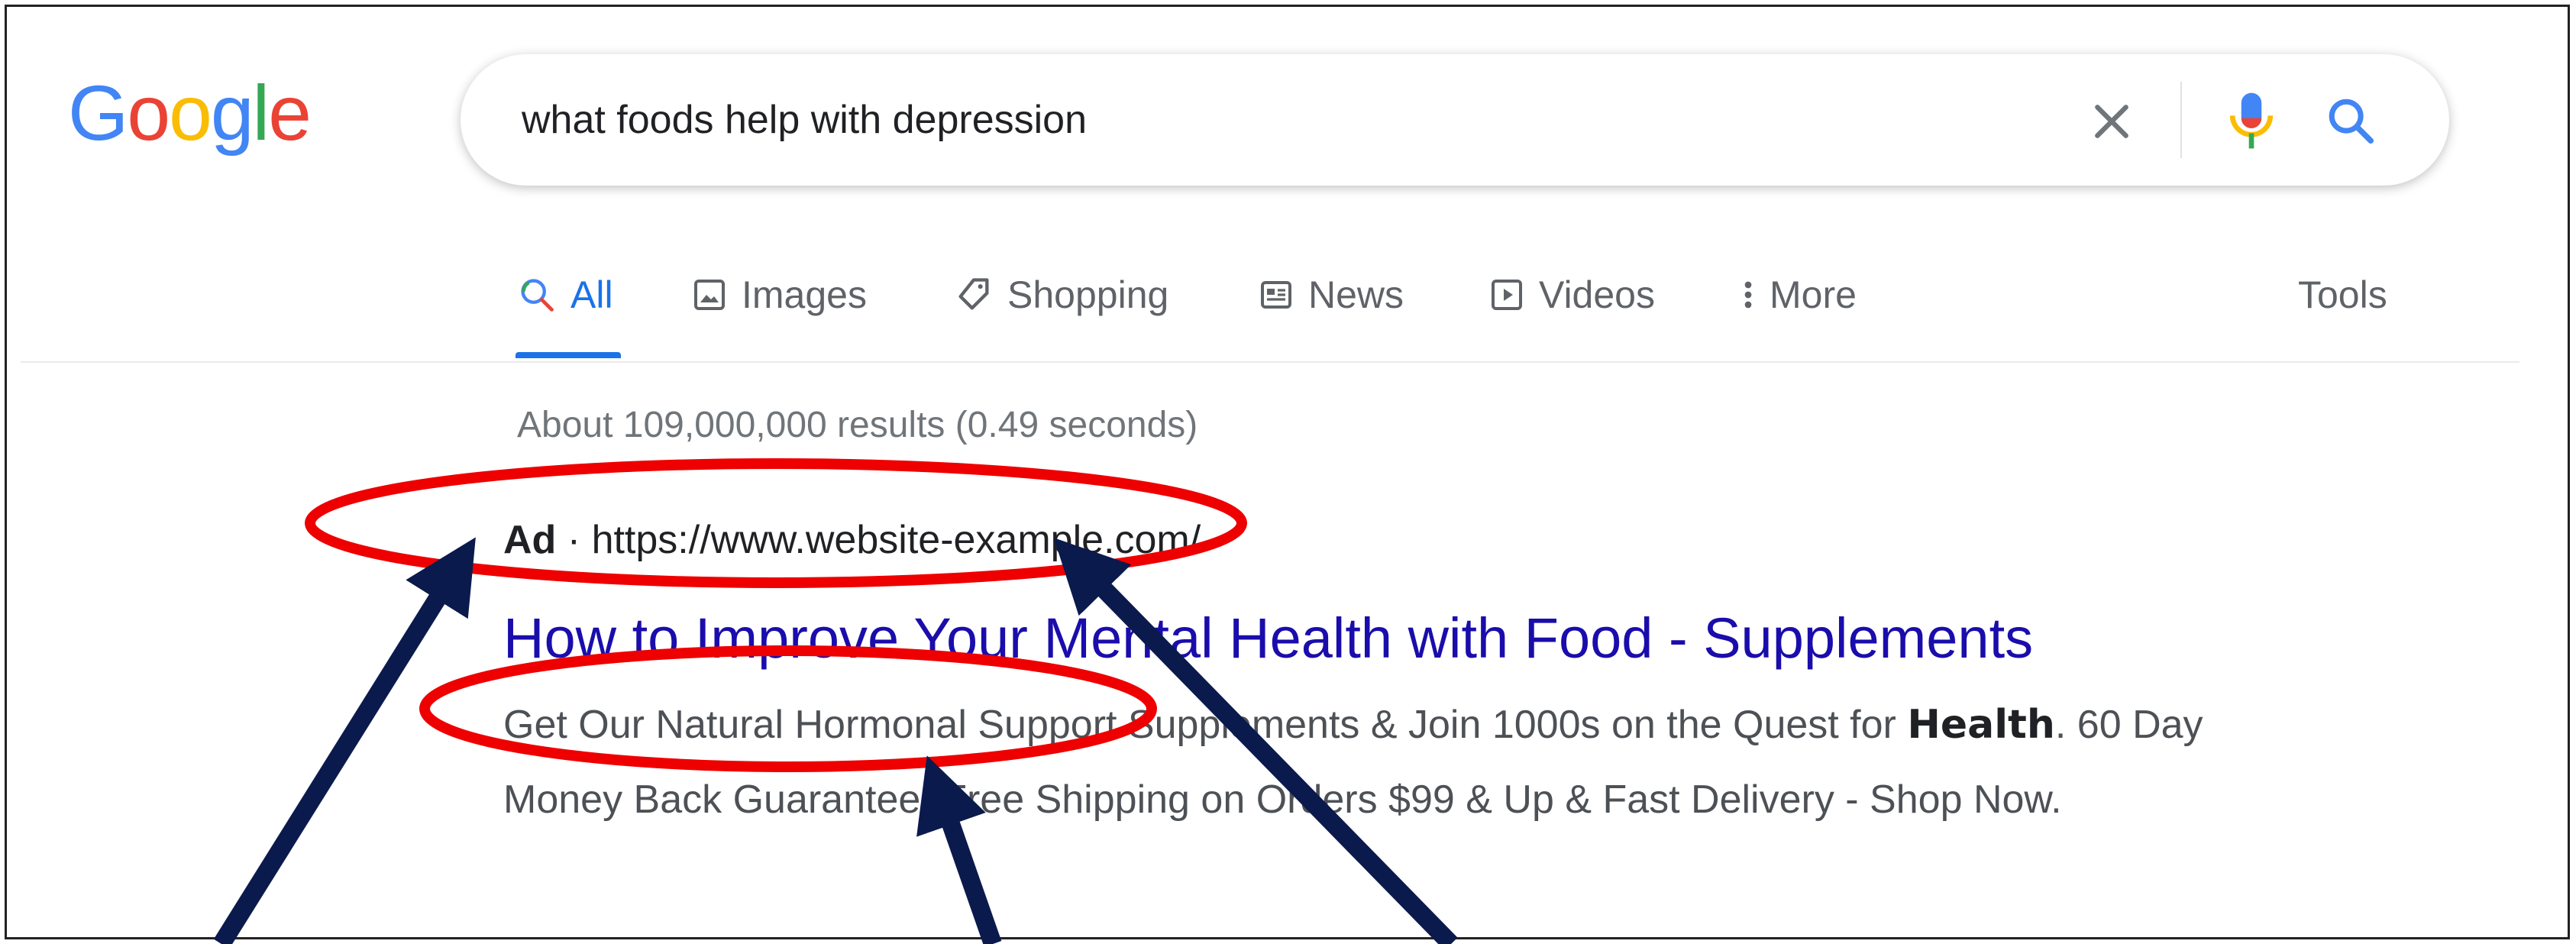 The width and height of the screenshot is (2576, 944). What do you see at coordinates (1455, 120) in the screenshot?
I see `search-box: what foods help with depression` at bounding box center [1455, 120].